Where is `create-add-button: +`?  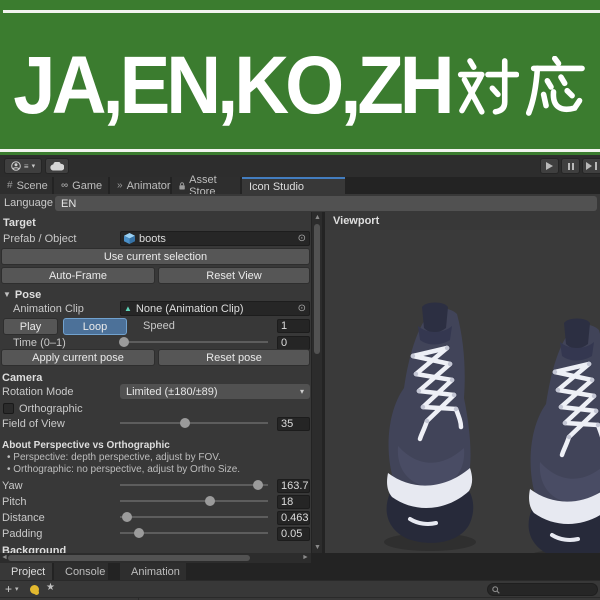 create-add-button: + is located at coordinates (8, 589).